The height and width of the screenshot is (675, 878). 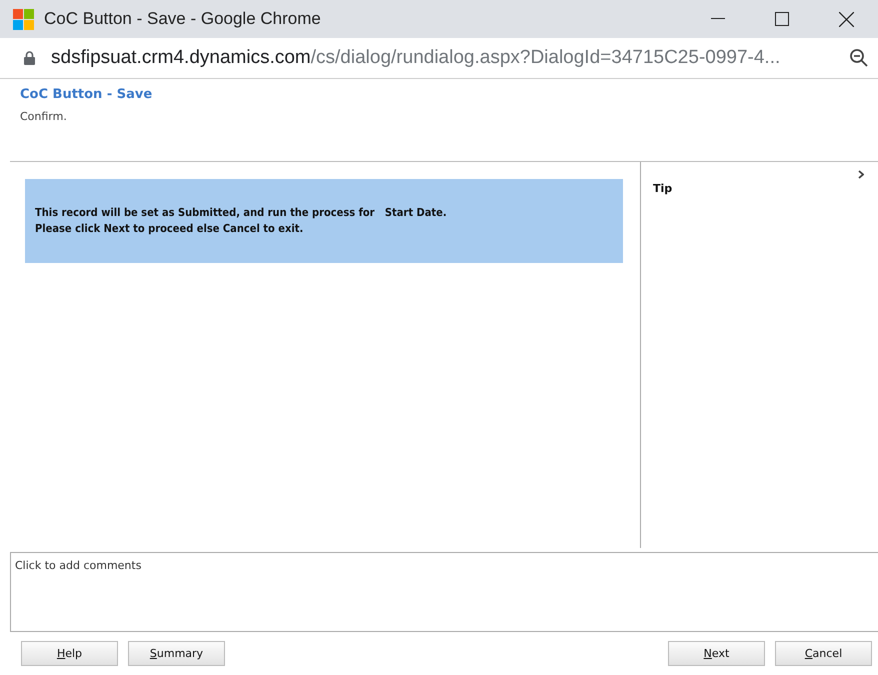 What do you see at coordinates (176, 653) in the screenshot?
I see `dialog-button: Summary` at bounding box center [176, 653].